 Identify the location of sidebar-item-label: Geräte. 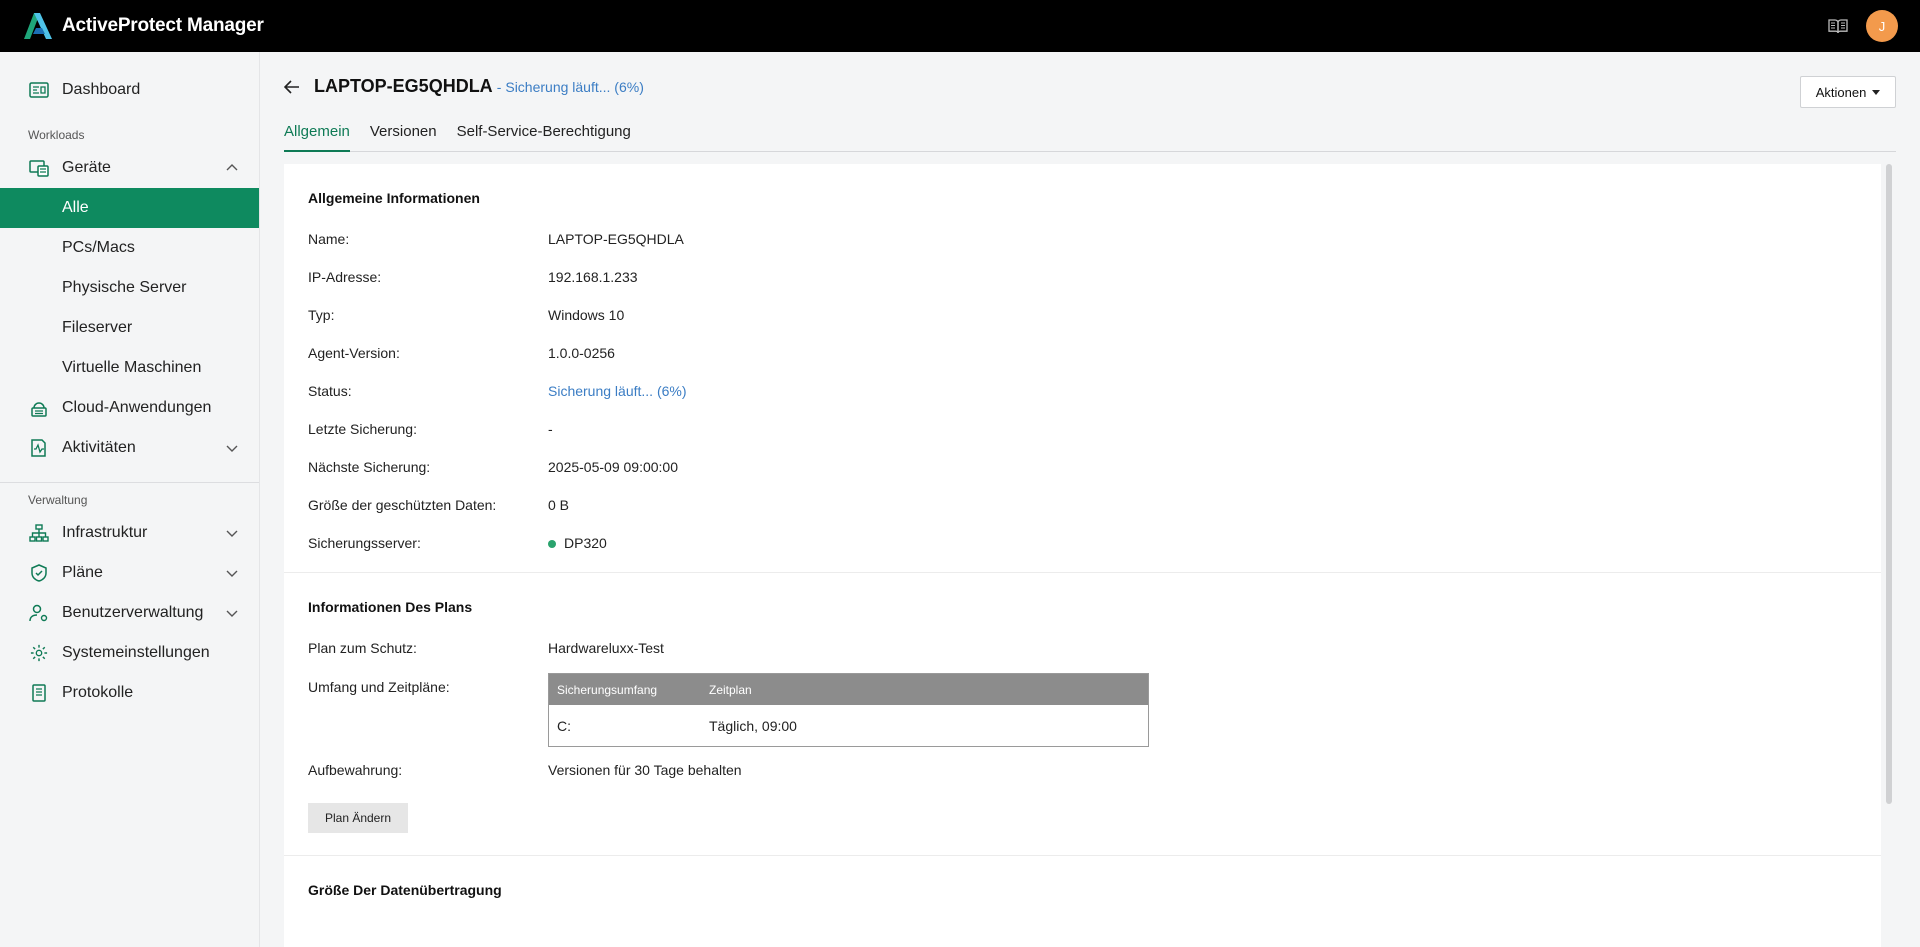
(86, 167).